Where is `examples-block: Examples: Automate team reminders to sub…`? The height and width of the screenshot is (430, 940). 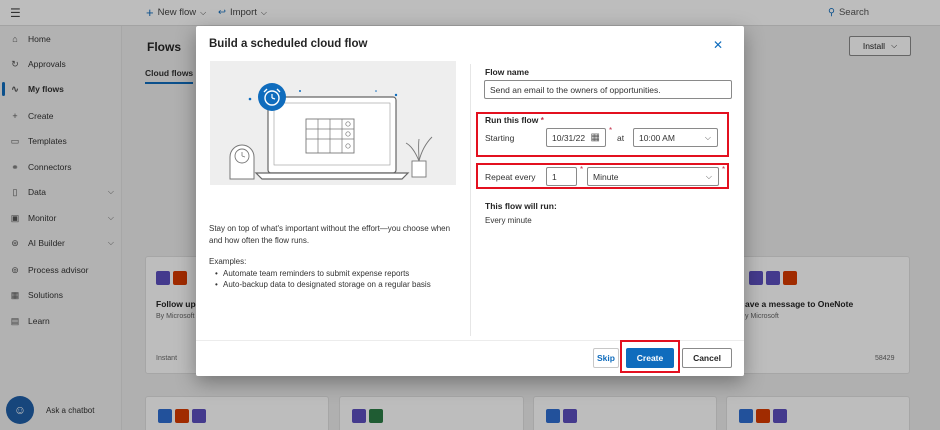 examples-block: Examples: Automate team reminders to sub… is located at coordinates (335, 273).